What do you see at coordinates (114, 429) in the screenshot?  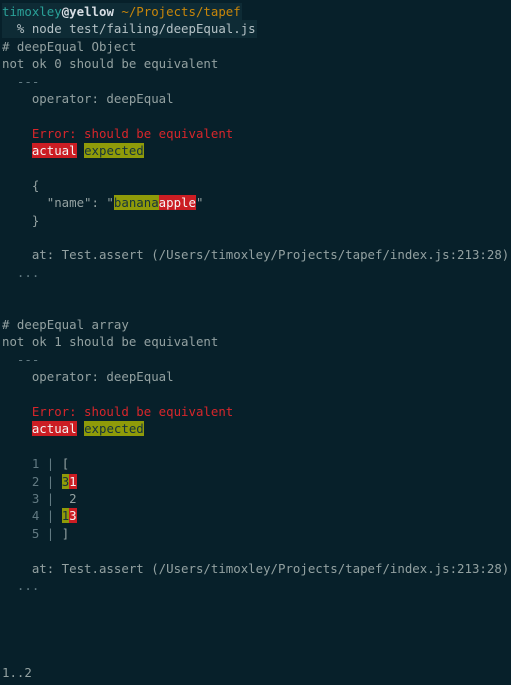 I see `legend-expected-1: expected` at bounding box center [114, 429].